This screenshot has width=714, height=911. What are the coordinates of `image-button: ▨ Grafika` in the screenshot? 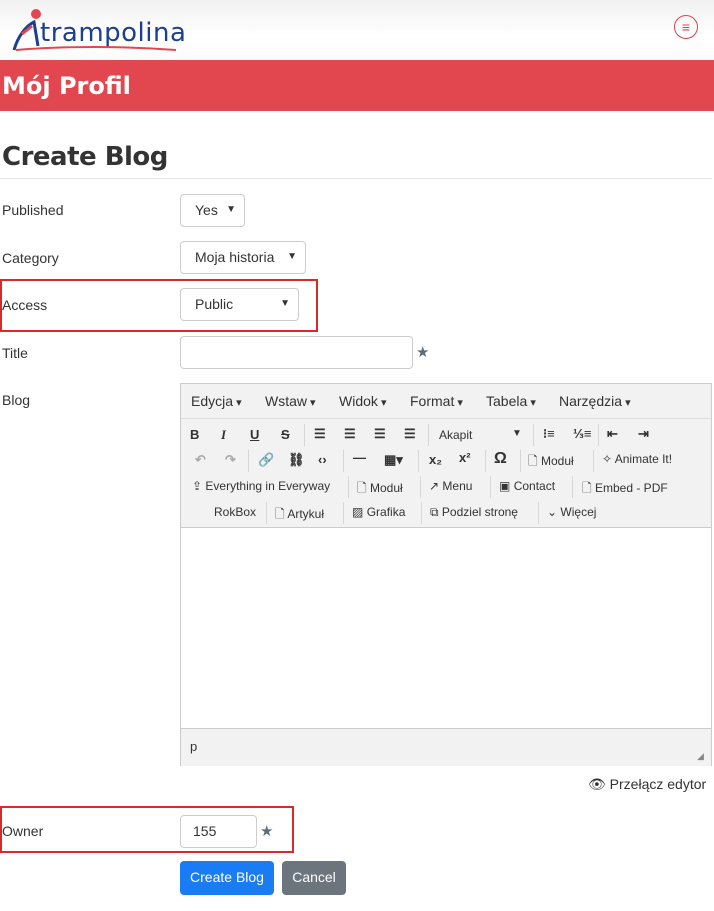 It's located at (378, 512).